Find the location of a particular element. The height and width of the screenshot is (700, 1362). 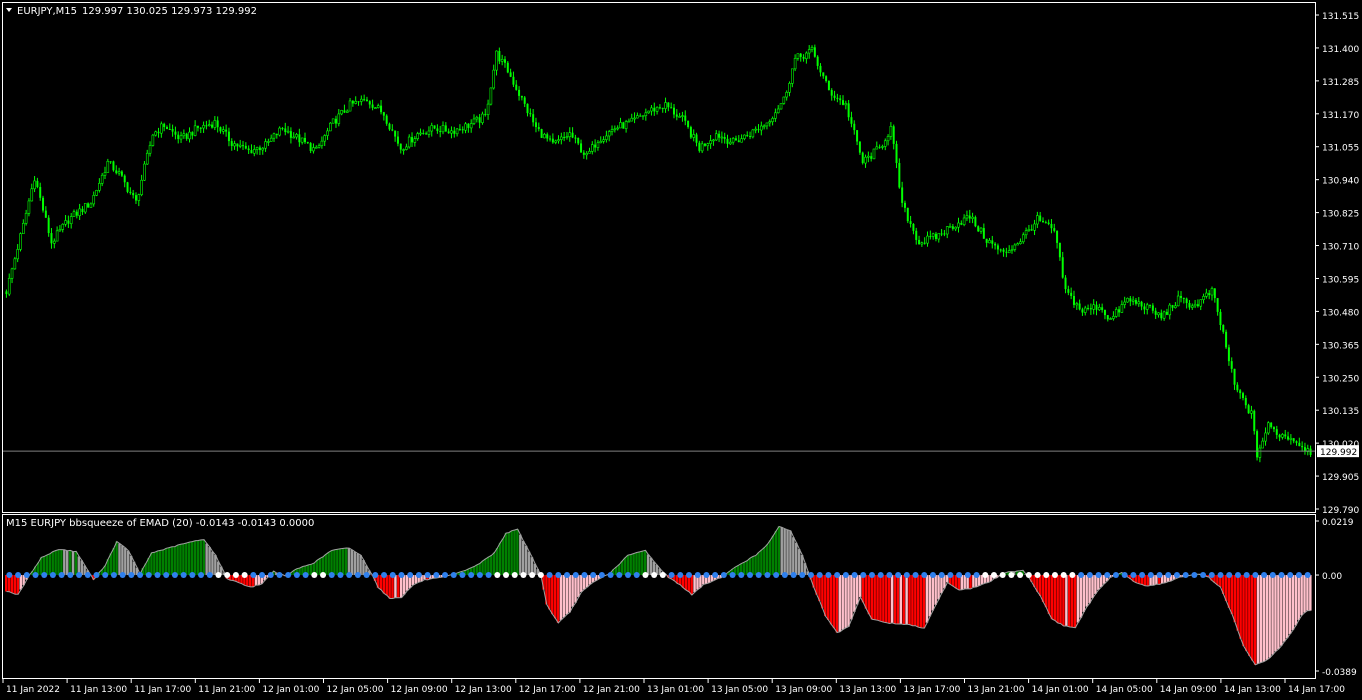

price-tick-label: 131.055 is located at coordinates (1340, 149).